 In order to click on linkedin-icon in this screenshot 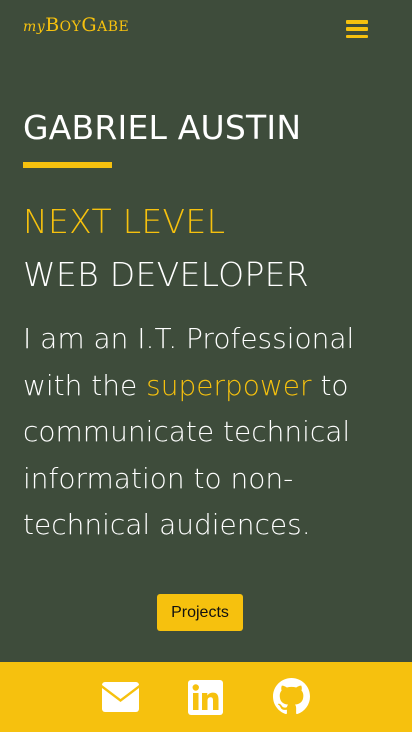, I will do `click(205, 697)`.